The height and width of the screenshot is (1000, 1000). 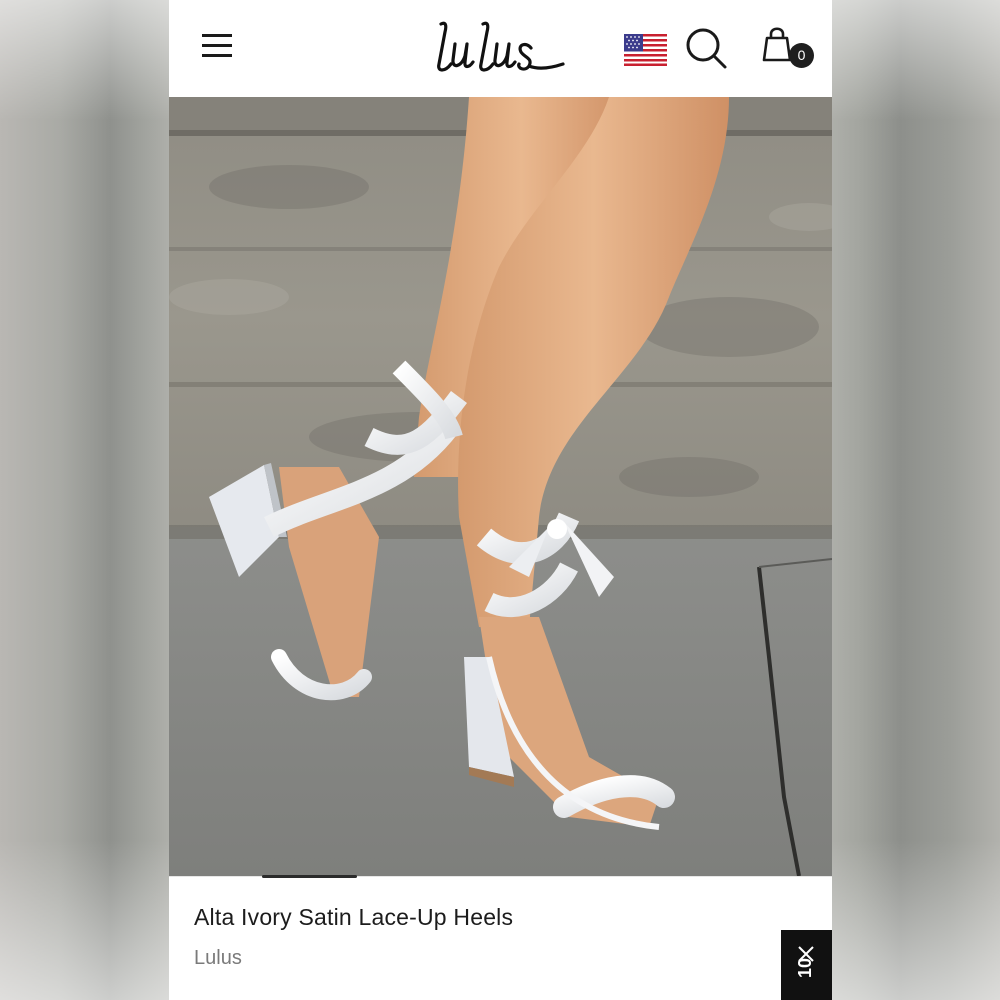 What do you see at coordinates (645, 50) in the screenshot?
I see `us-flag-icon` at bounding box center [645, 50].